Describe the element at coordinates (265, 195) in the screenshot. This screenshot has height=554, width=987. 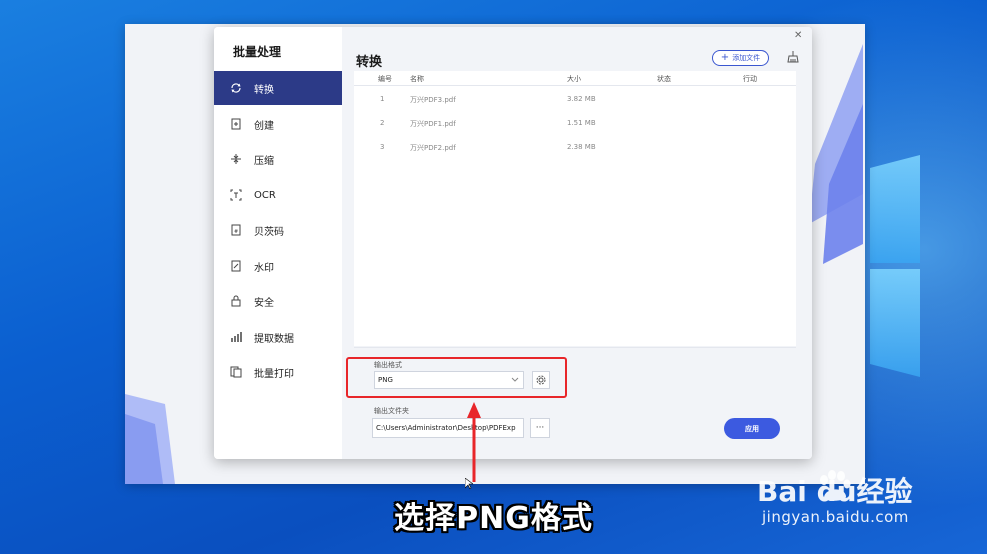
I see `sidebar-item-label: OCR` at that location.